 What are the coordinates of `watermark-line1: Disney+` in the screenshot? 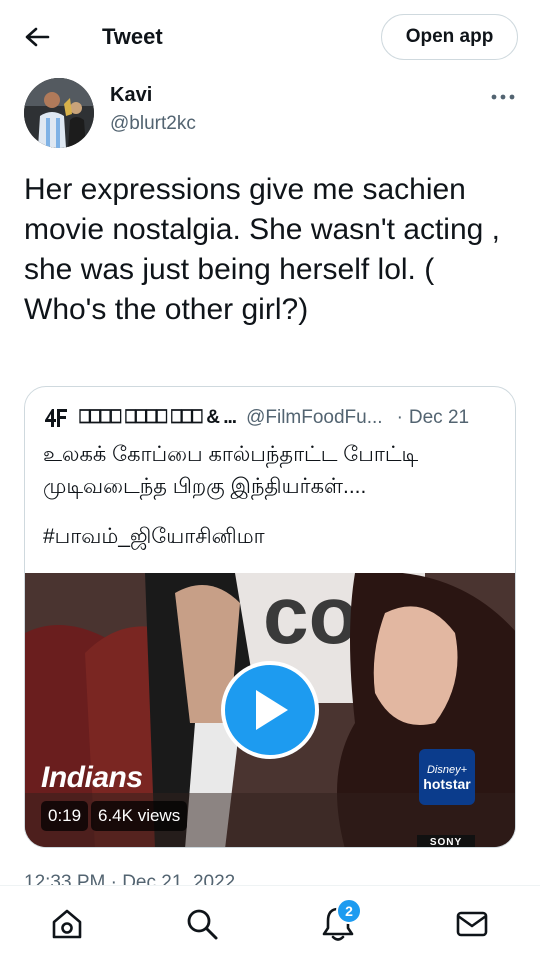 It's located at (447, 770).